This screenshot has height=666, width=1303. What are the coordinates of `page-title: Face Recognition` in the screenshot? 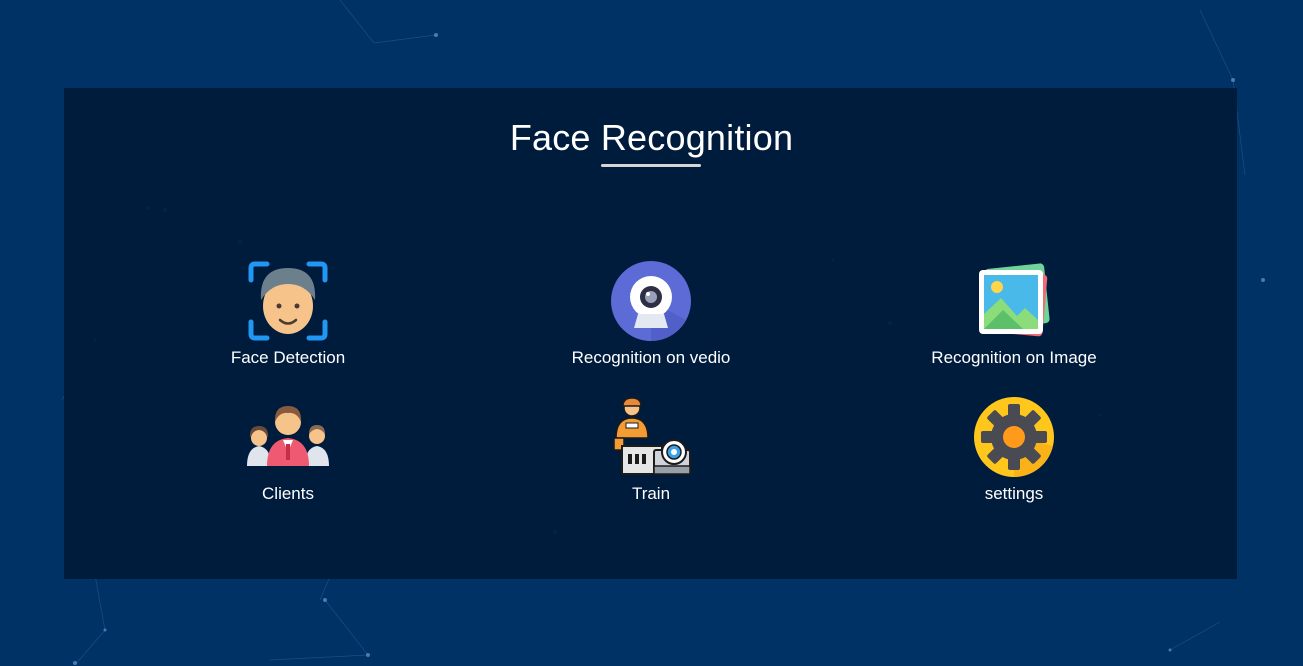 It's located at (651, 137).